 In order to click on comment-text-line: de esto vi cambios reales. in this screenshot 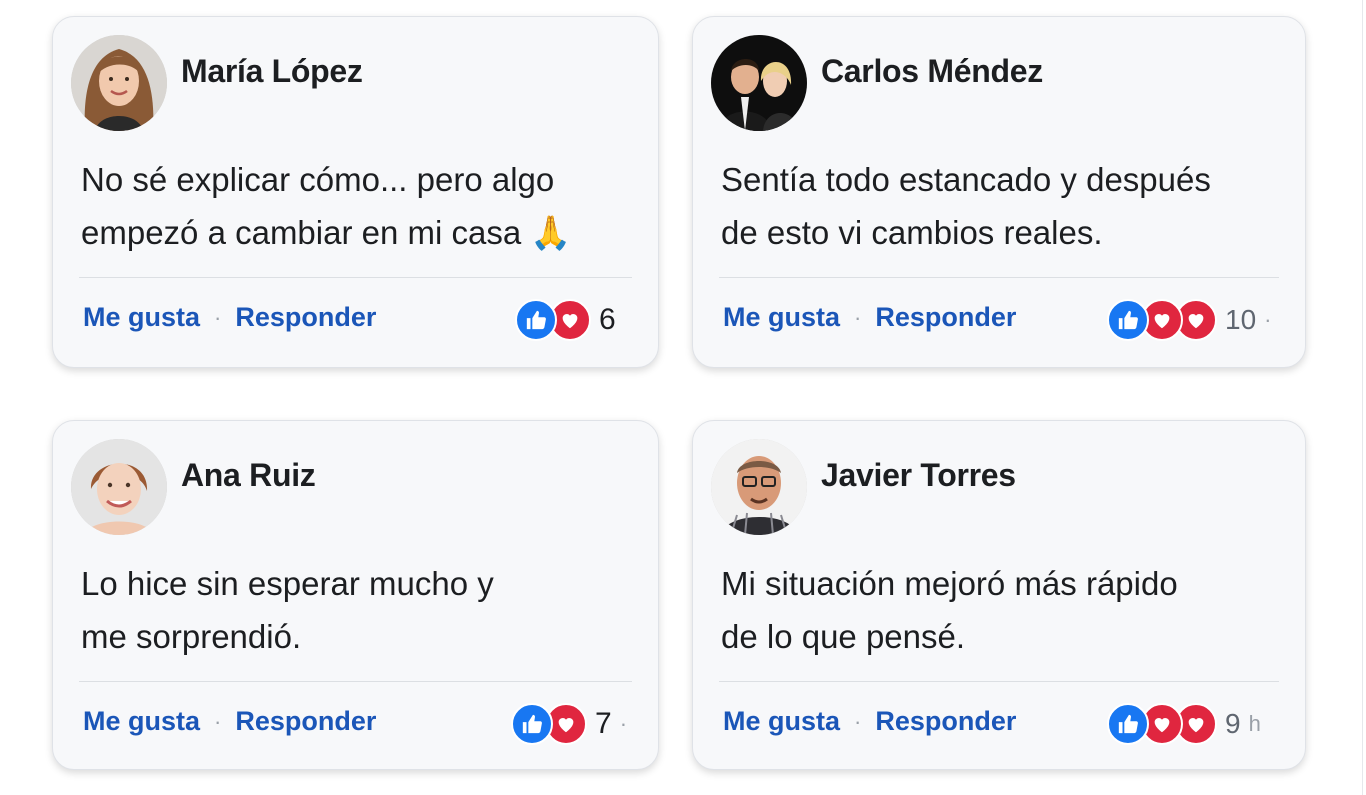, I will do `click(912, 232)`.